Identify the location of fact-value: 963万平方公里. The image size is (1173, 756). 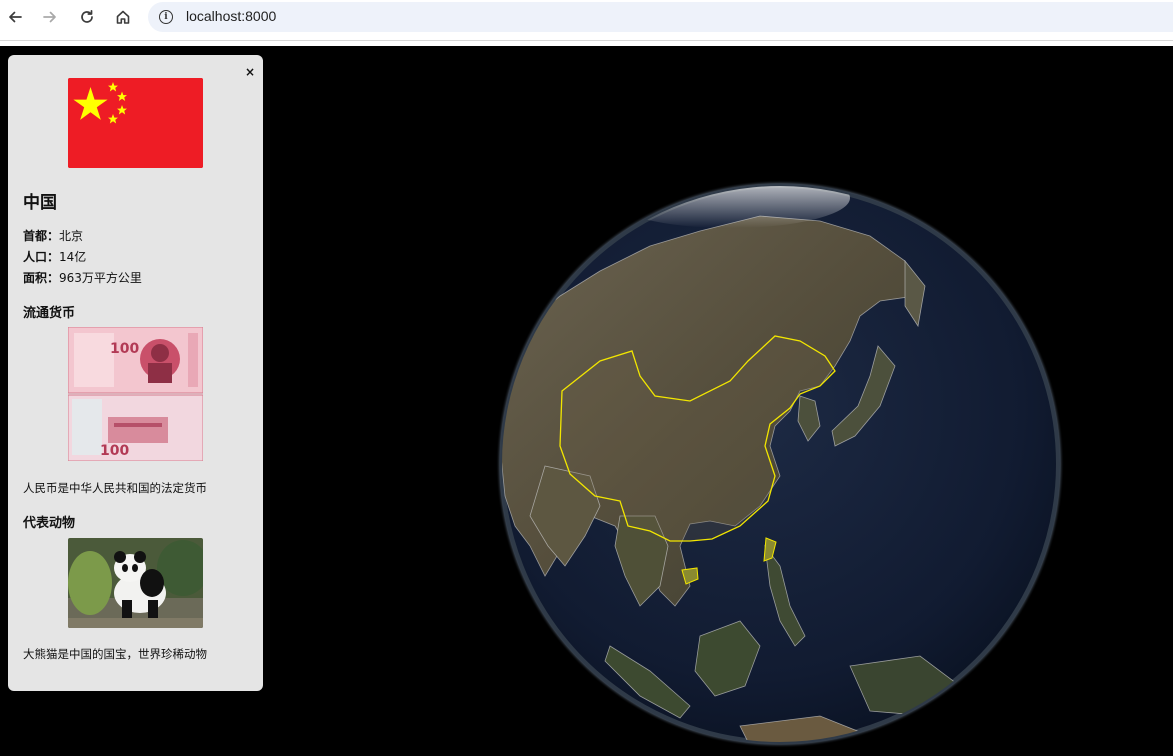
(100, 278).